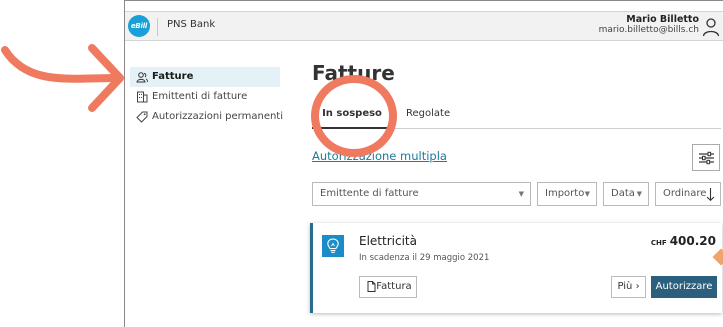  Describe the element at coordinates (388, 241) in the screenshot. I see `bill-title: Elettricità` at that location.